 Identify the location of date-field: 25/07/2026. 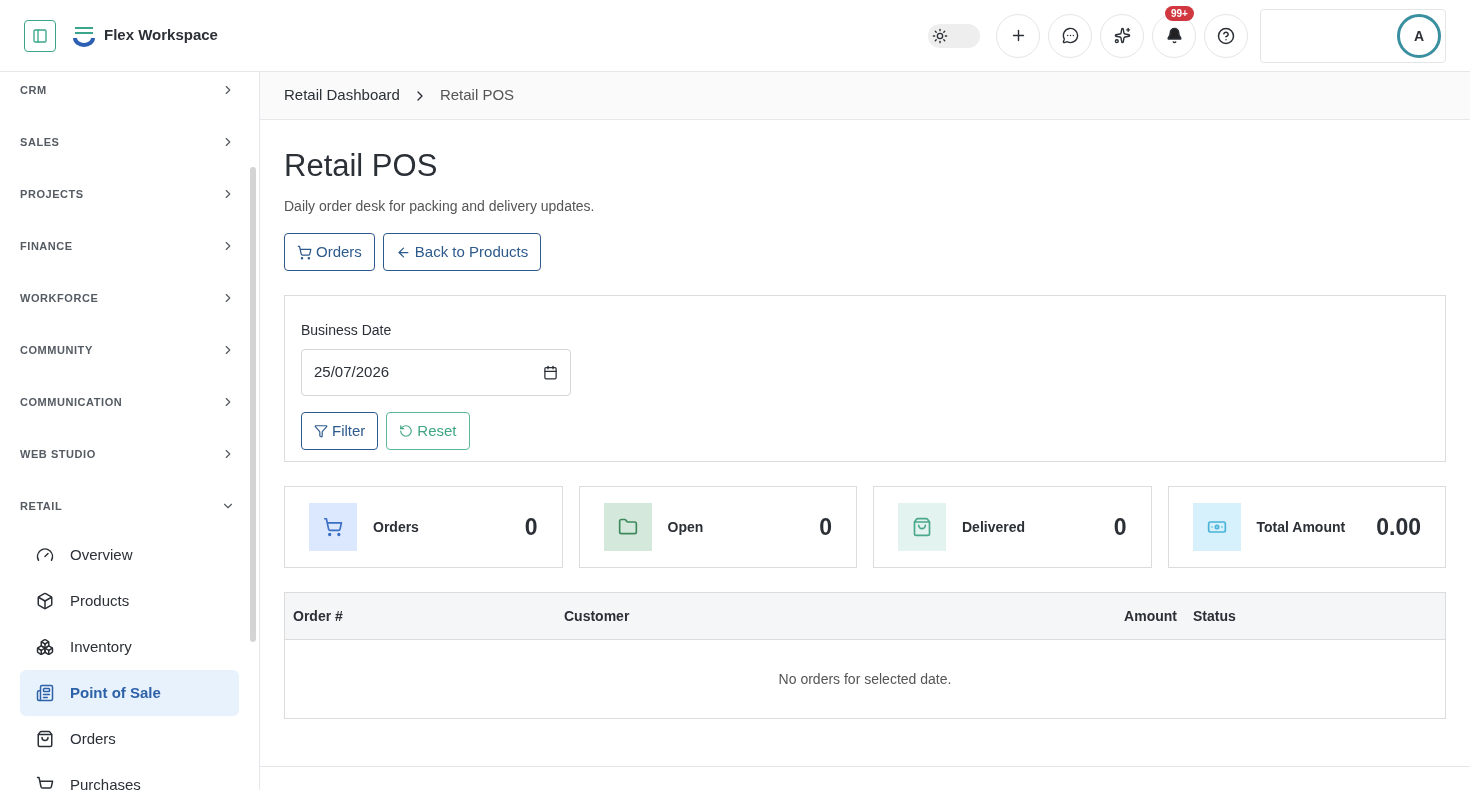
(436, 372).